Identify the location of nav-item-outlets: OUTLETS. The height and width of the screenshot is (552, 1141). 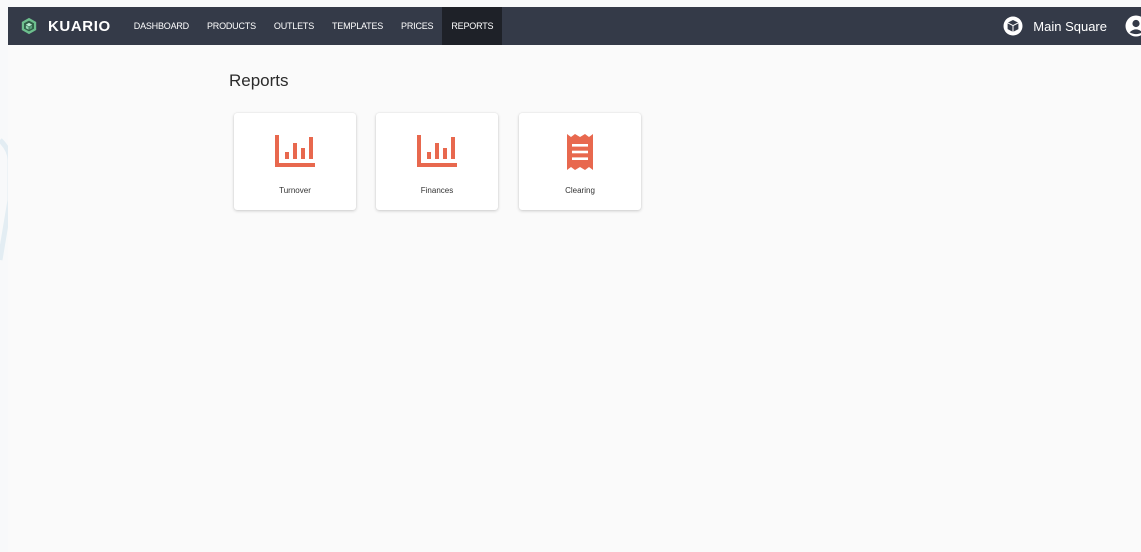
(294, 26).